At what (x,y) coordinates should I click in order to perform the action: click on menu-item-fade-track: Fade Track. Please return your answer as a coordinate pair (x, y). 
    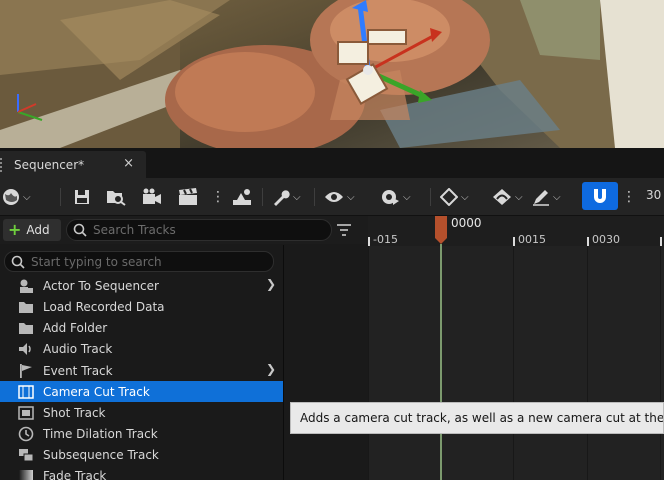
    Looking at the image, I should click on (141, 472).